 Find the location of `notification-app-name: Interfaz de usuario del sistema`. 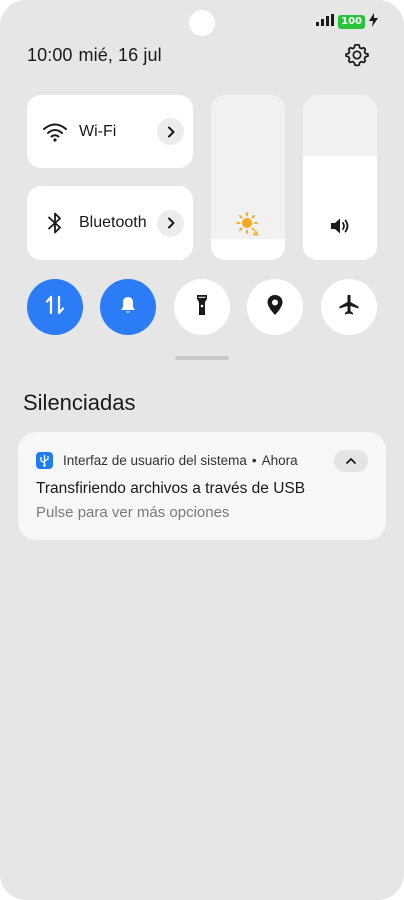

notification-app-name: Interfaz de usuario del sistema is located at coordinates (155, 460).